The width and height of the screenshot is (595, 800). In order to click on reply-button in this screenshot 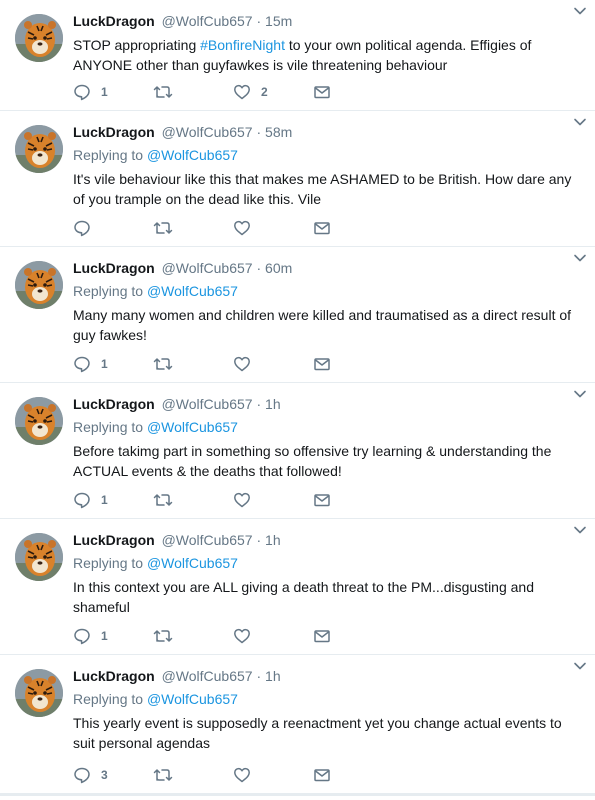, I will do `click(113, 228)`.